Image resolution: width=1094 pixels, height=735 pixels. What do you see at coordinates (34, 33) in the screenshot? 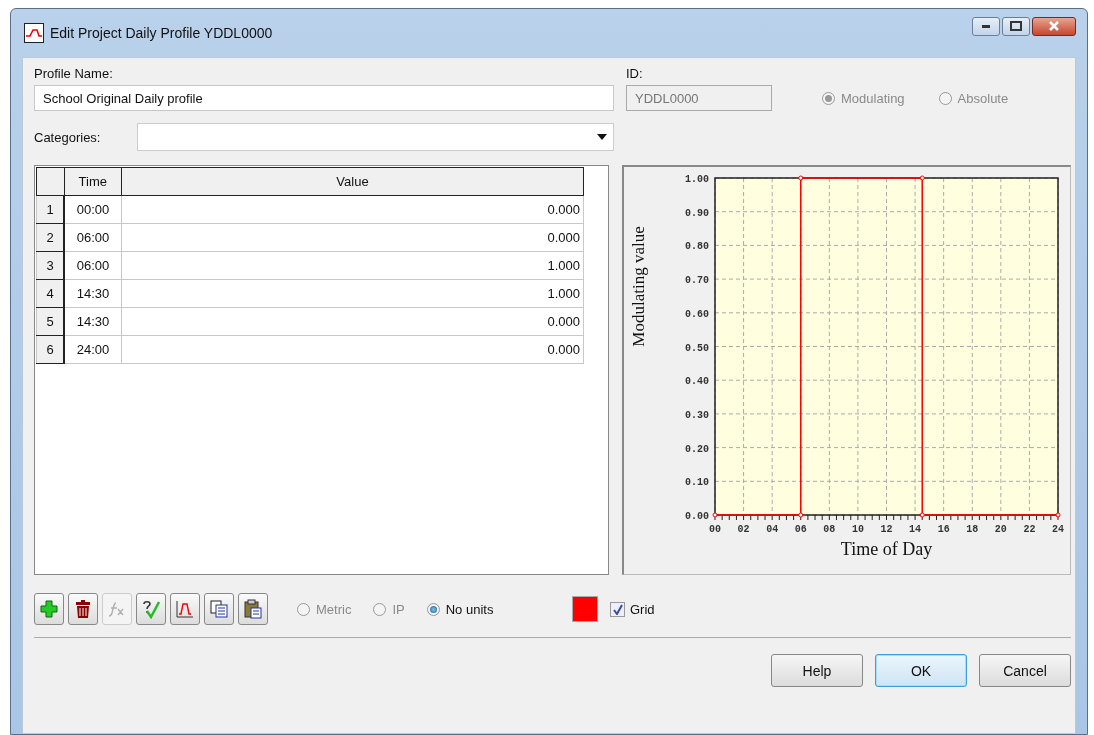
I see `profile-icon` at bounding box center [34, 33].